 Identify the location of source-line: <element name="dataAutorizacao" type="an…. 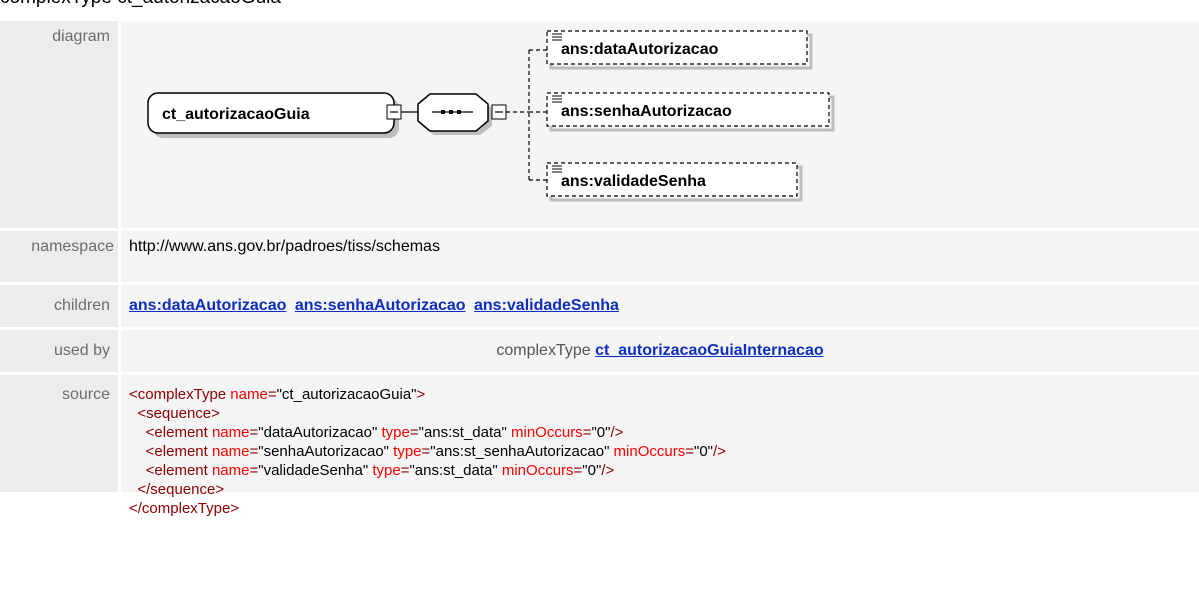
(376, 432).